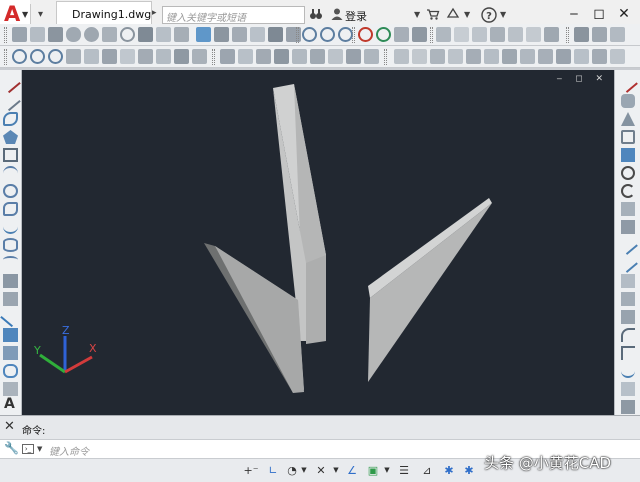 This screenshot has height=482, width=640. I want to click on lineweight-icon: ☰, so click(404, 470).